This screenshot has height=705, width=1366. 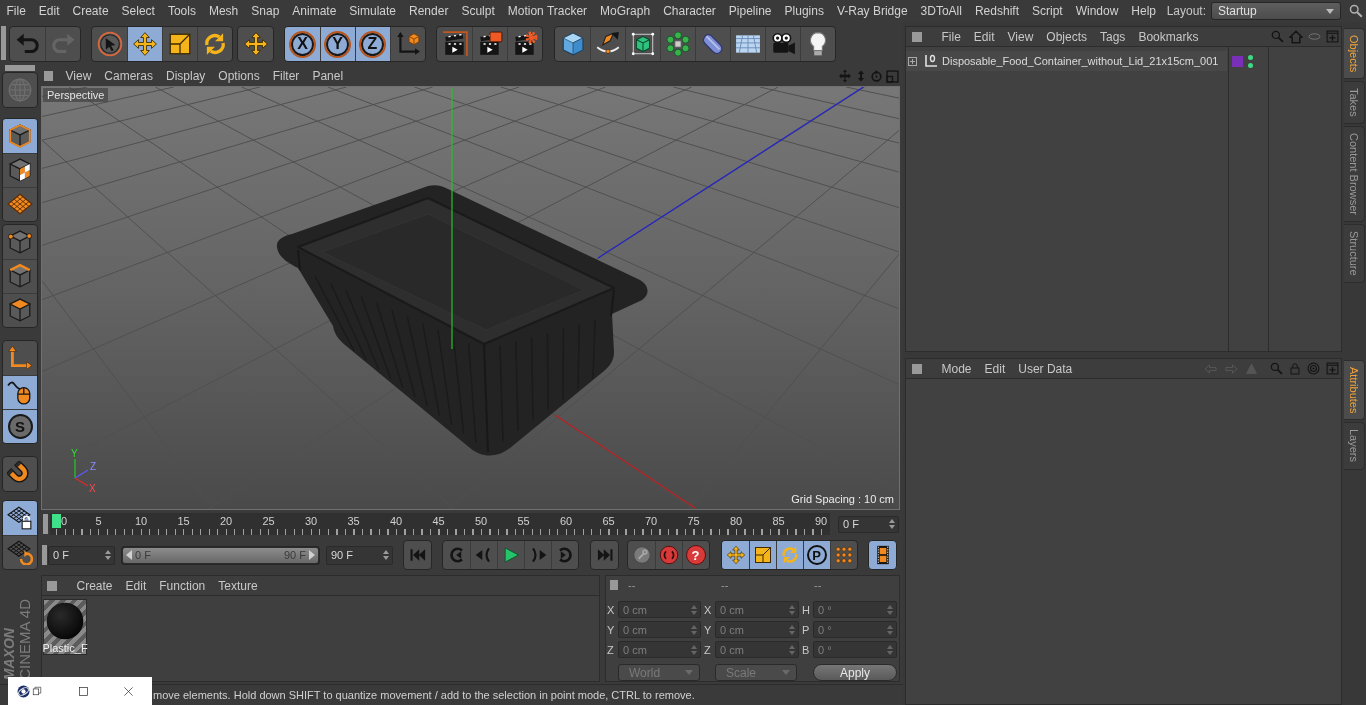 What do you see at coordinates (1250, 57) in the screenshot?
I see `editor-visibility-dot-icon` at bounding box center [1250, 57].